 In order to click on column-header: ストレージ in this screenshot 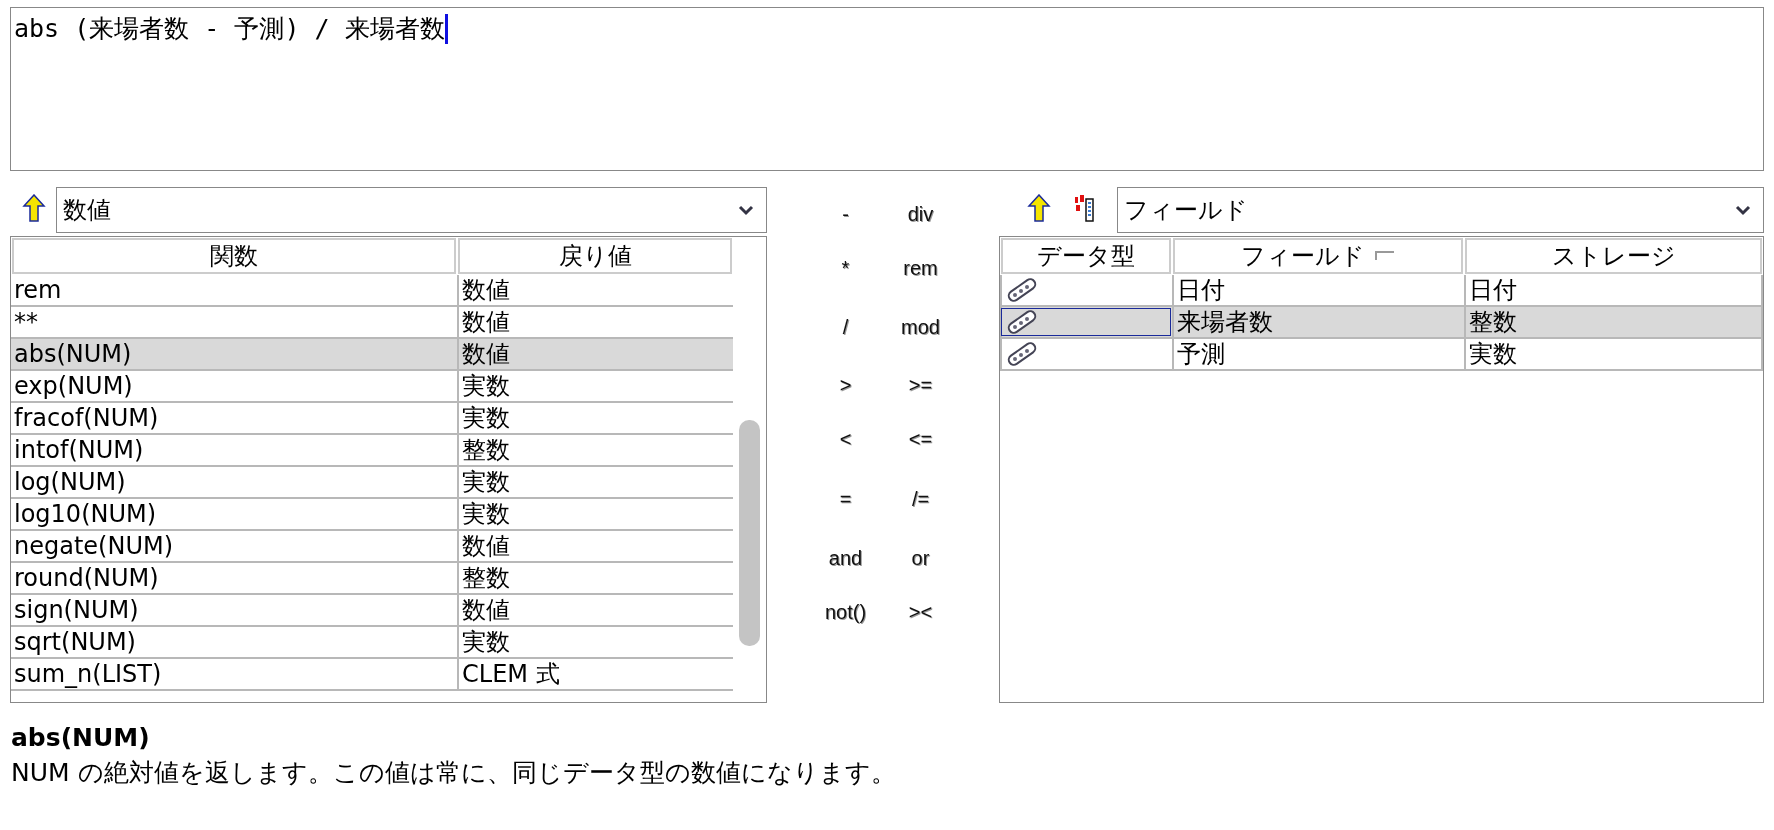, I will do `click(1613, 256)`.